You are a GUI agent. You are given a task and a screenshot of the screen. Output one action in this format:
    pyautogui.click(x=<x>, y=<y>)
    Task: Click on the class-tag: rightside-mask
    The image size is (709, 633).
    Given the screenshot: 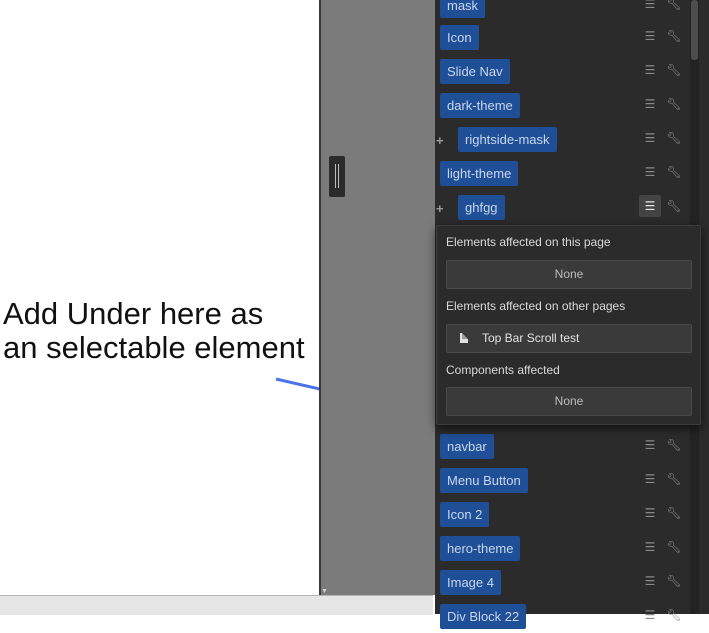 What is the action you would take?
    pyautogui.click(x=507, y=139)
    